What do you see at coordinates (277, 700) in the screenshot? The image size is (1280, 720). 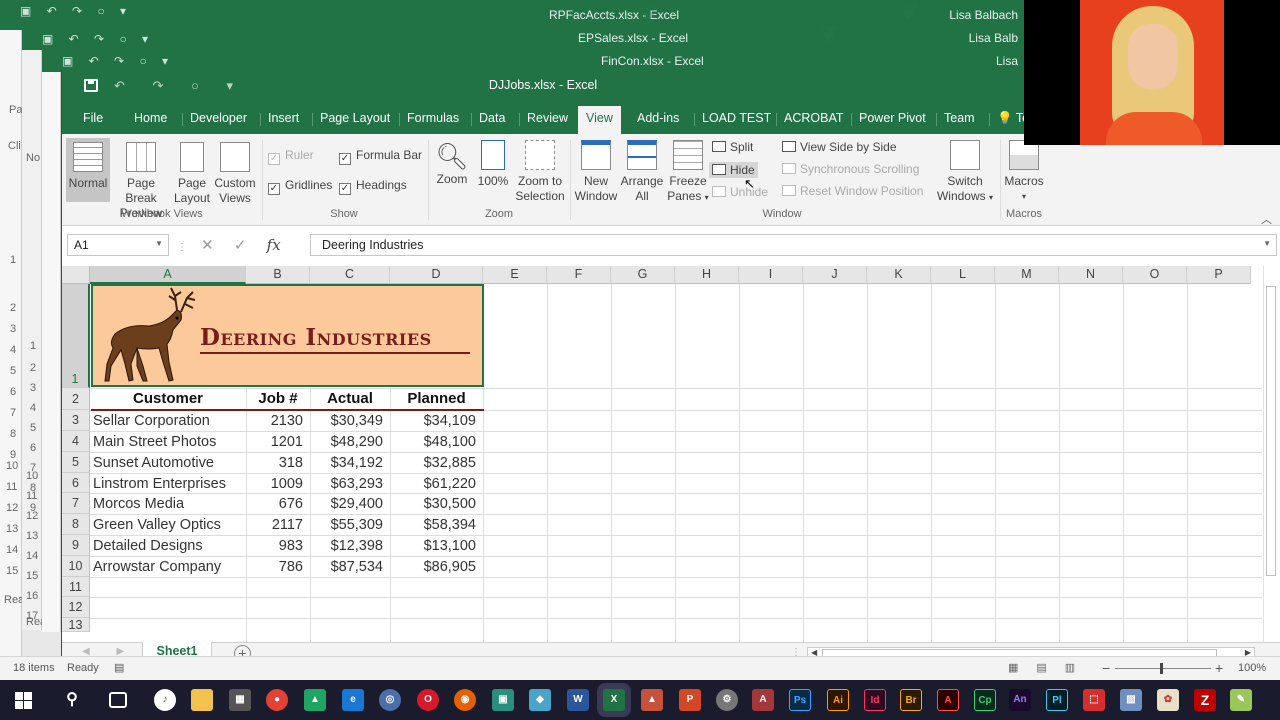 I see `chrome-icon: ●` at bounding box center [277, 700].